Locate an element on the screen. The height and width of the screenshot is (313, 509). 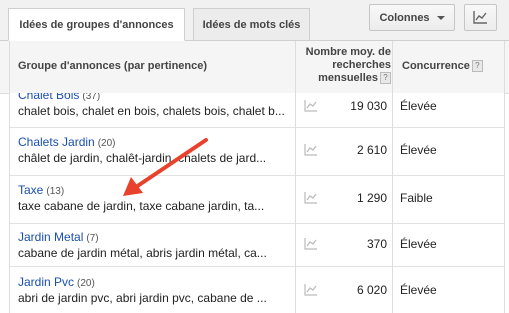
column-header-searches-line3: mensuelles is located at coordinates (348, 78).